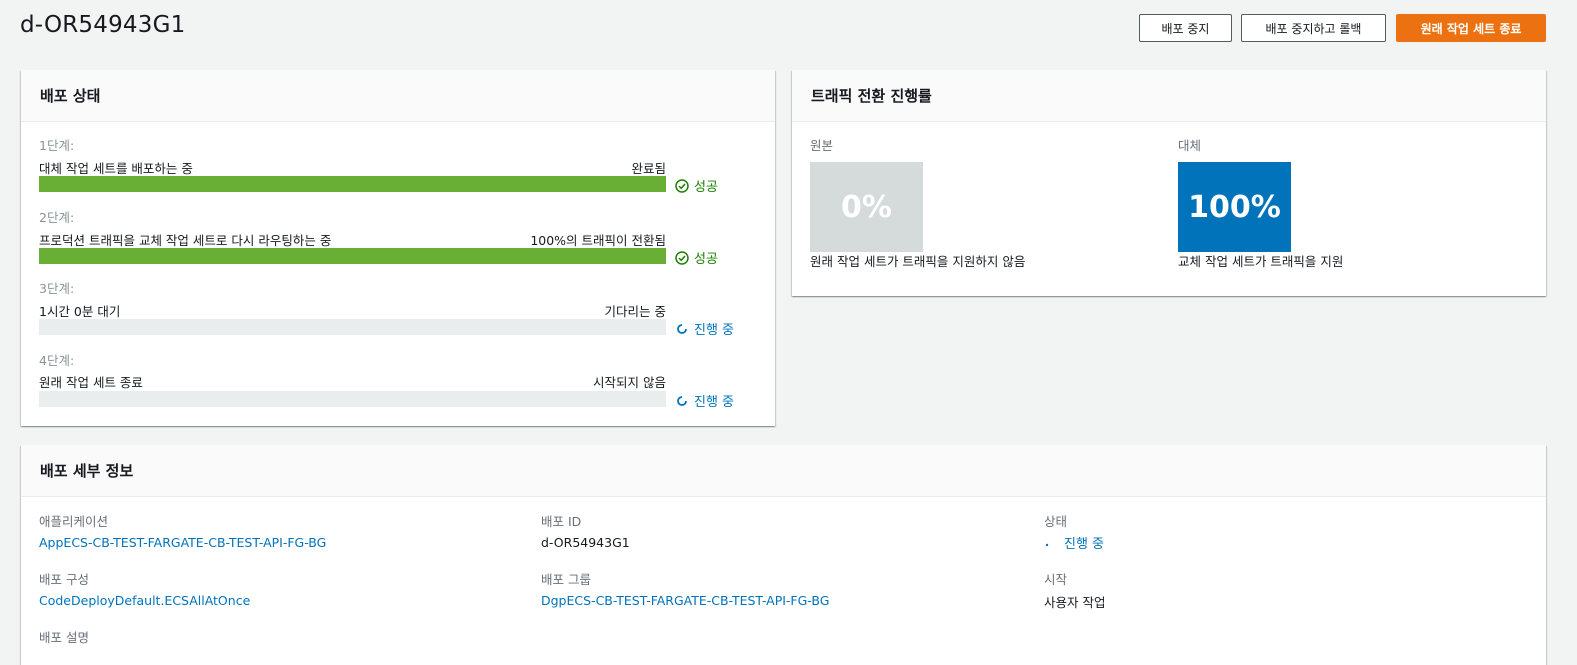 This screenshot has height=665, width=1577. I want to click on deployment-description-label: 배포 설명, so click(64, 637).